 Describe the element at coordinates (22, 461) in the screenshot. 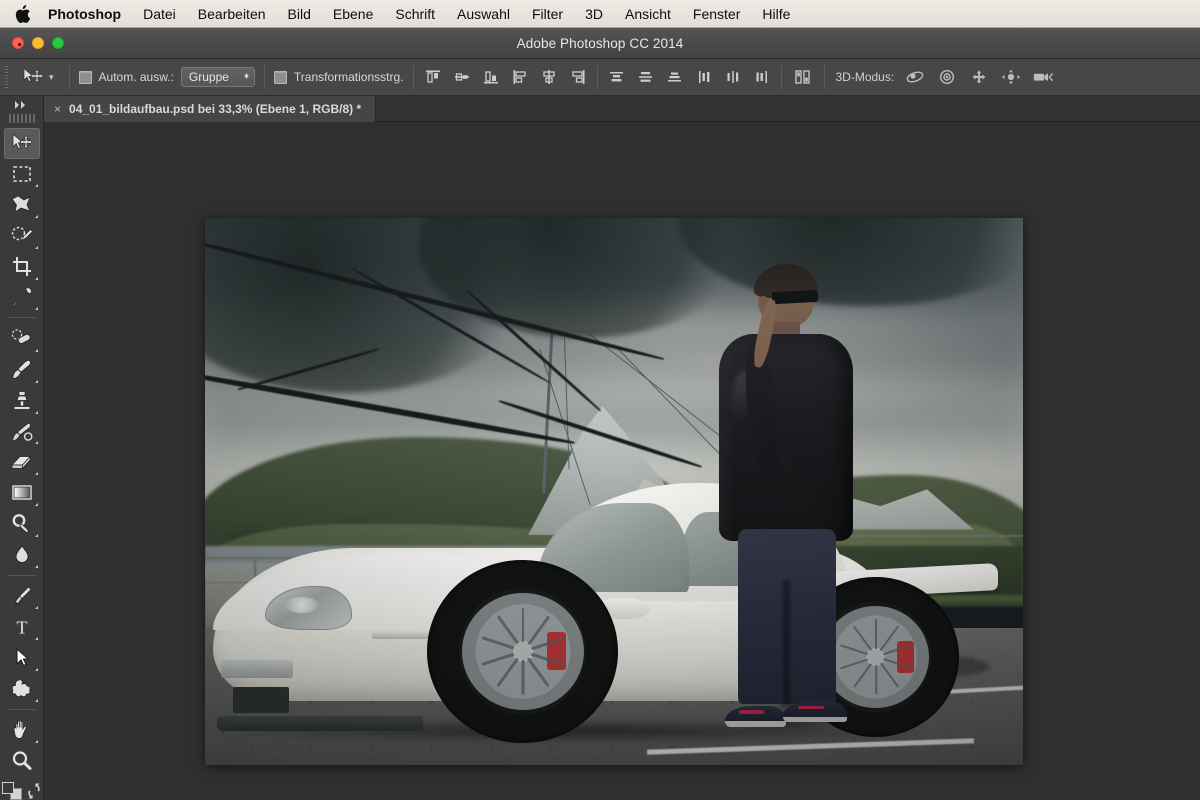

I see `eraser-tool` at that location.